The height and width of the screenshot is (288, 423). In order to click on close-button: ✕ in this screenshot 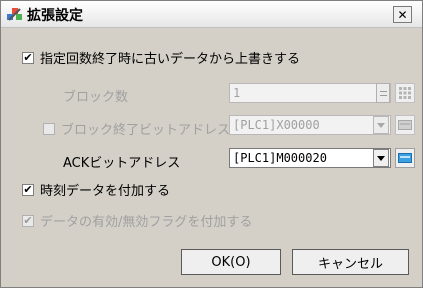, I will do `click(402, 14)`.